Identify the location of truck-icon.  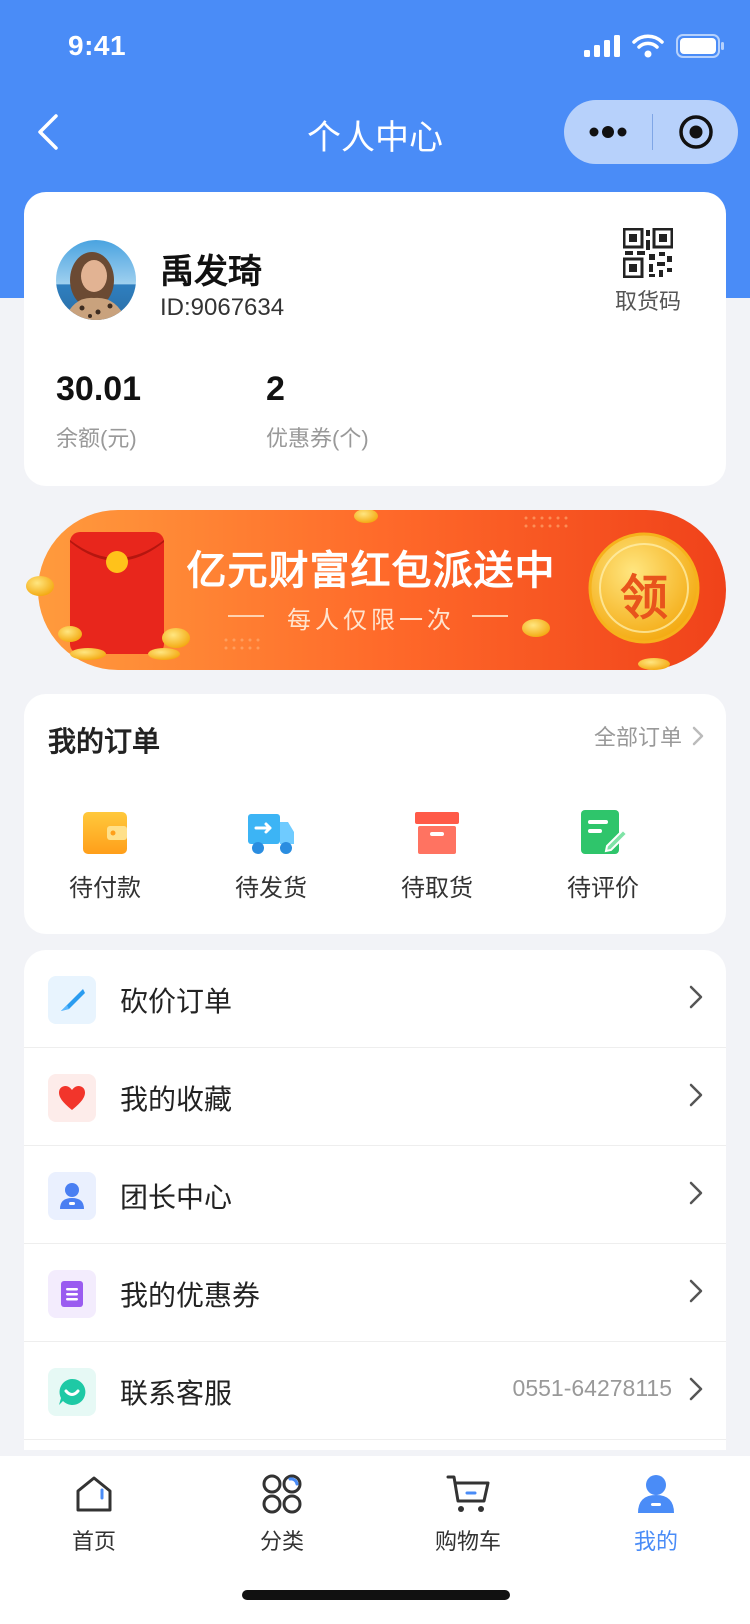
(271, 834).